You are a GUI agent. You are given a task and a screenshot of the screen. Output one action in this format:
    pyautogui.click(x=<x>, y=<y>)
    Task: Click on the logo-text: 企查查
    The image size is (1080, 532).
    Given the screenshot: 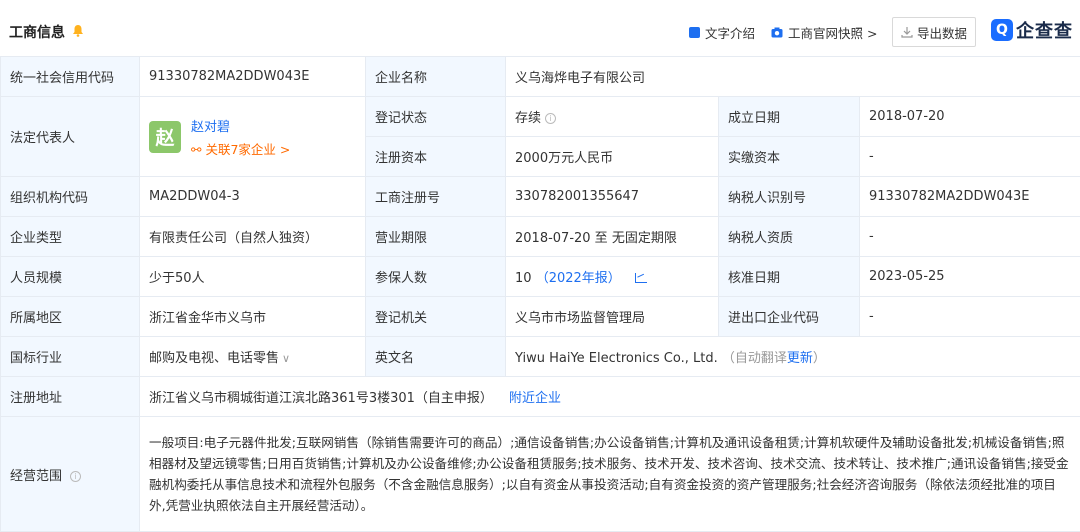 What is the action you would take?
    pyautogui.click(x=1044, y=30)
    